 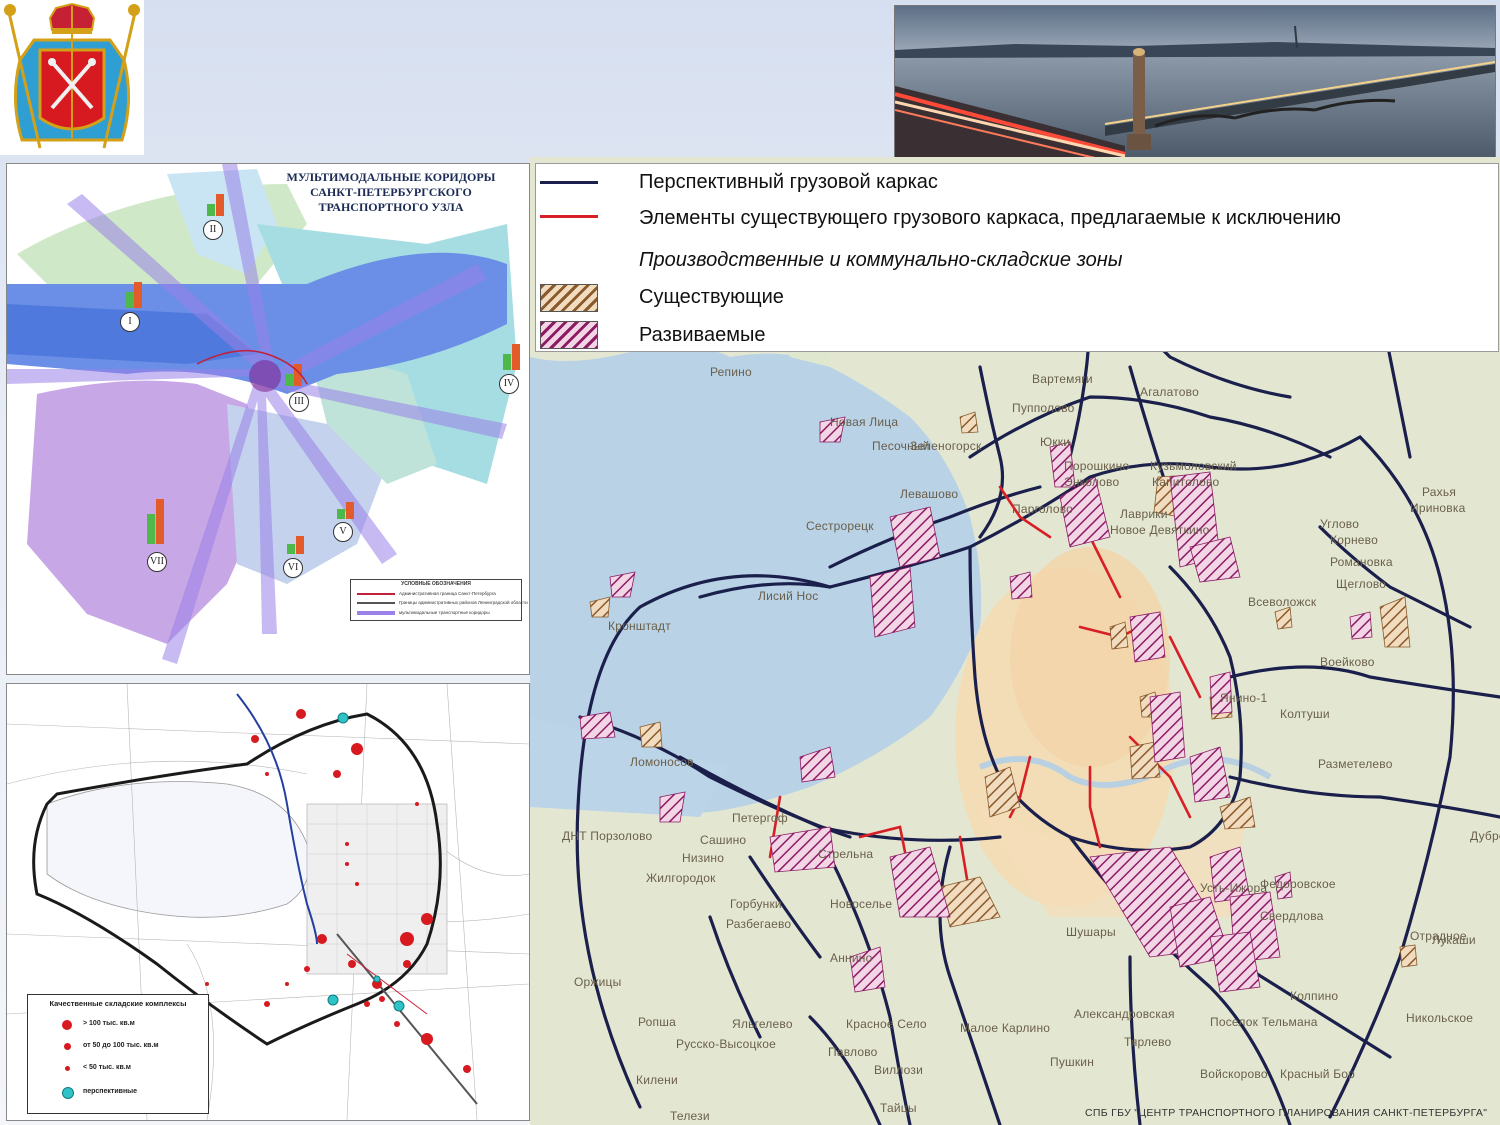 What do you see at coordinates (68, 1093) in the screenshot?
I see `future-warehouse-icon` at bounding box center [68, 1093].